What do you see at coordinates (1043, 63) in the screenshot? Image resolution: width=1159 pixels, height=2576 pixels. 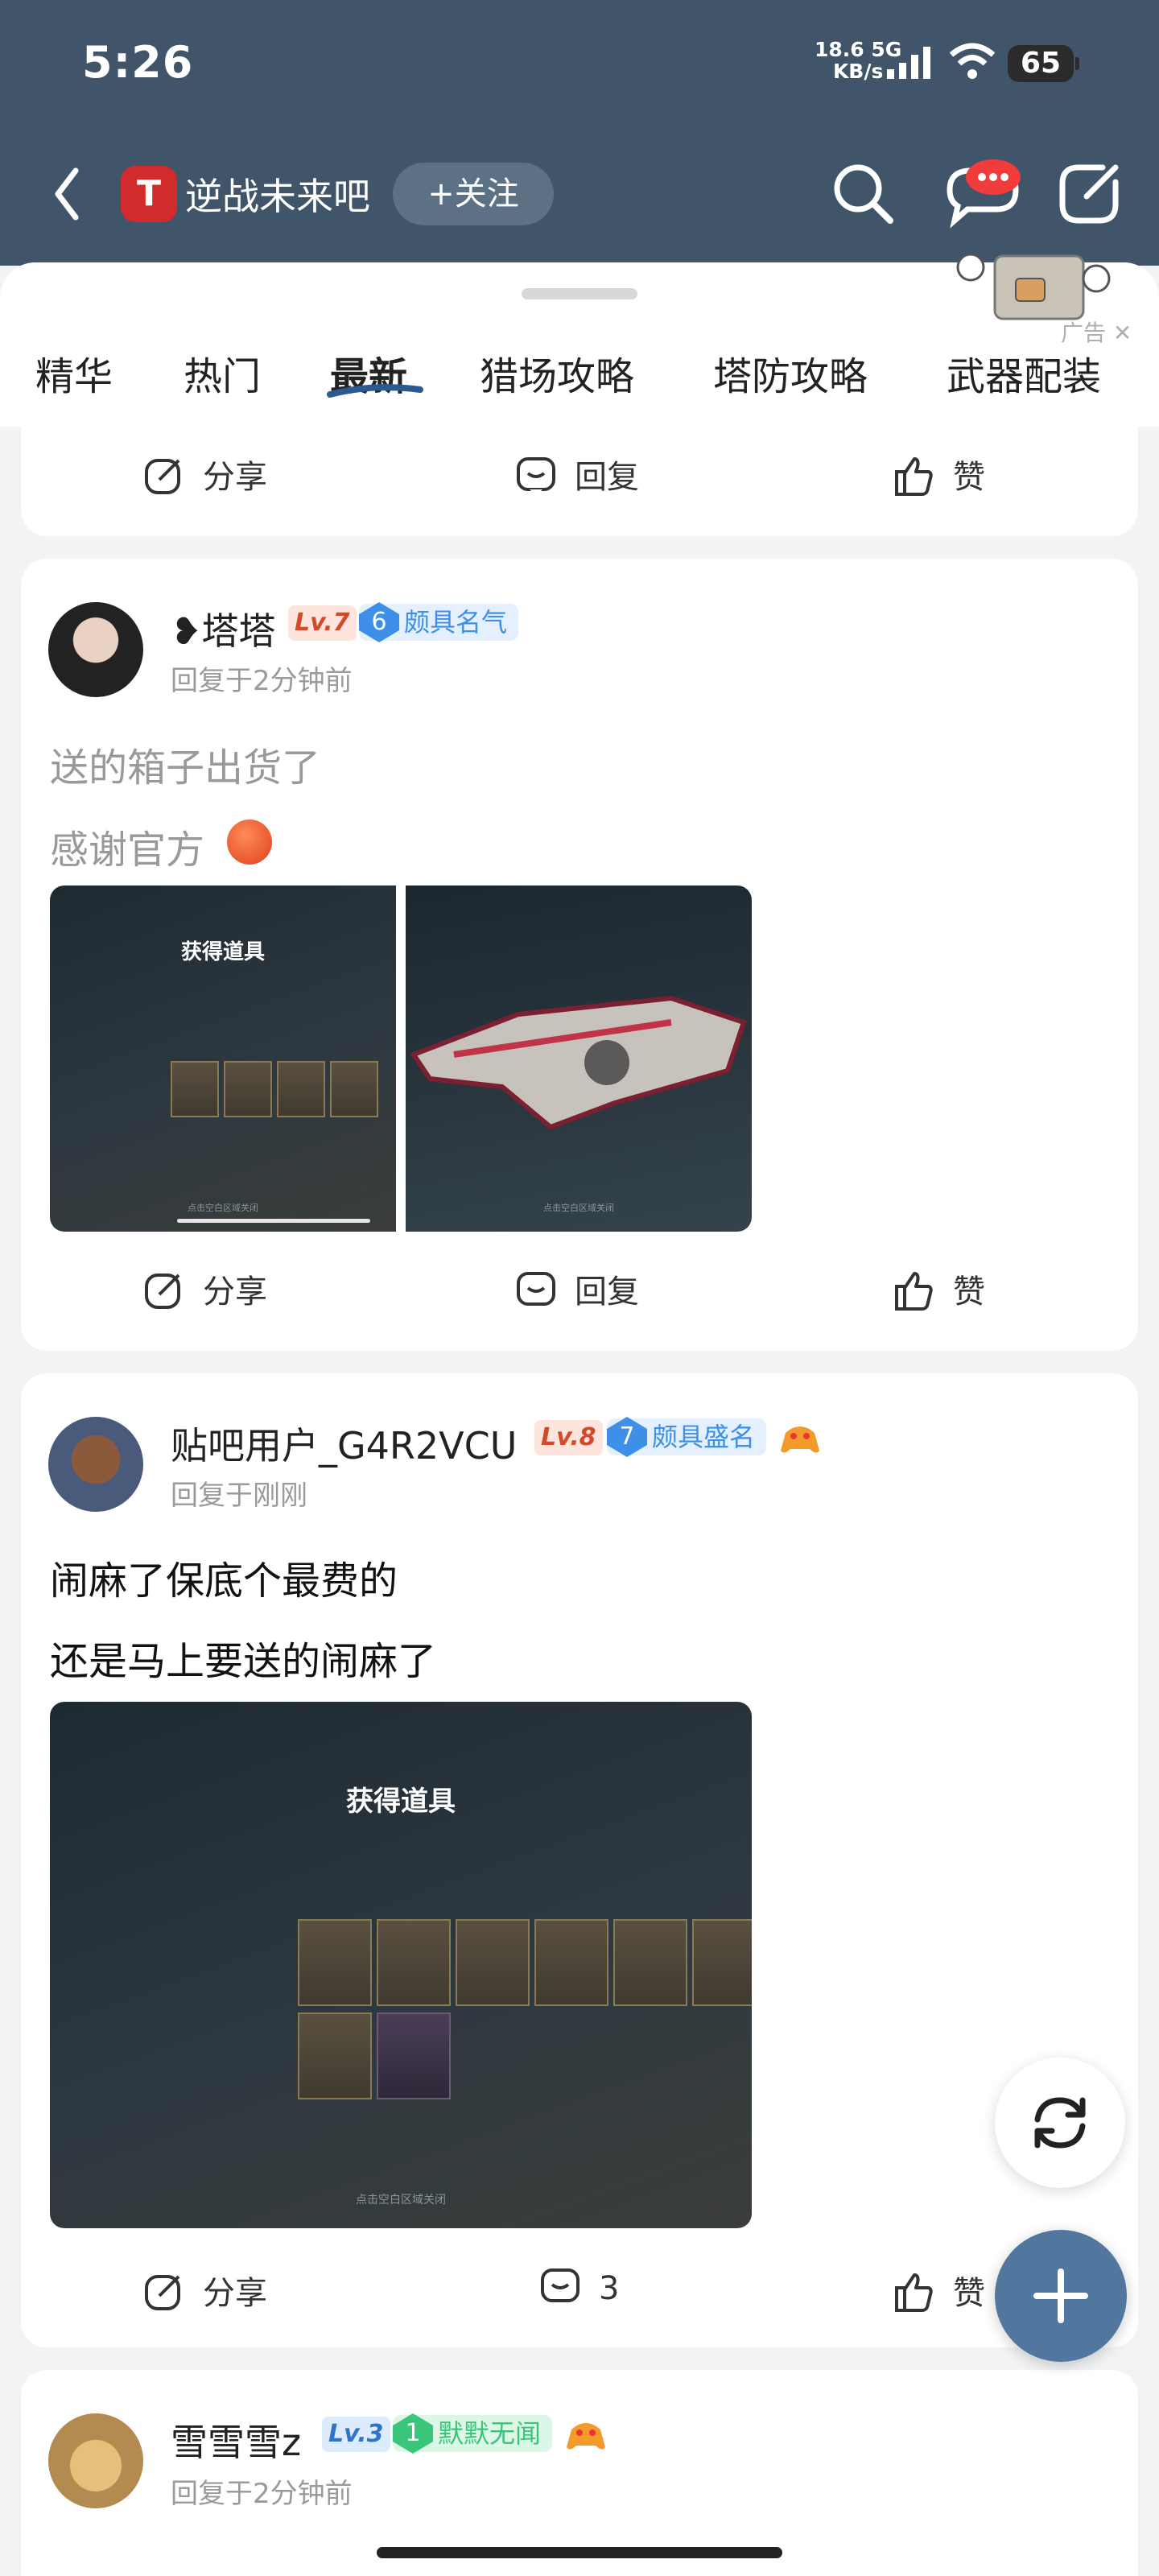 I see `battery-indicator: 65` at bounding box center [1043, 63].